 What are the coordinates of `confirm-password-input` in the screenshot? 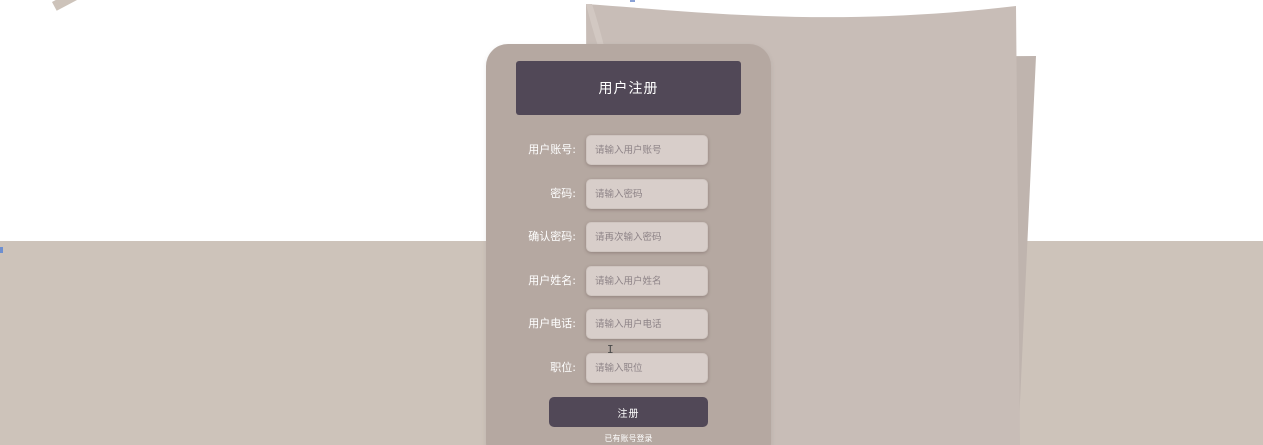 It's located at (647, 237).